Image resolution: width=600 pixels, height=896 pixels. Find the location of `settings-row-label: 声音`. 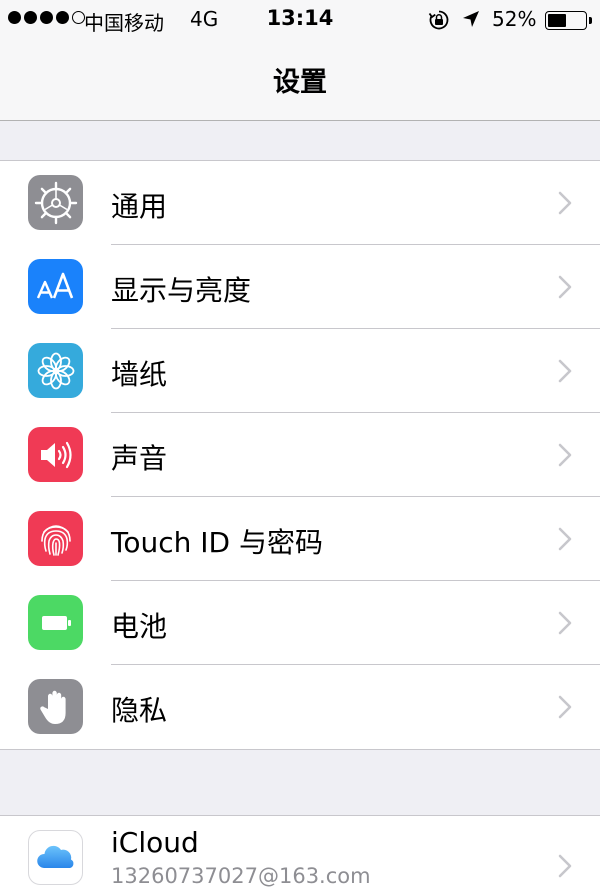

settings-row-label: 声音 is located at coordinates (139, 458).